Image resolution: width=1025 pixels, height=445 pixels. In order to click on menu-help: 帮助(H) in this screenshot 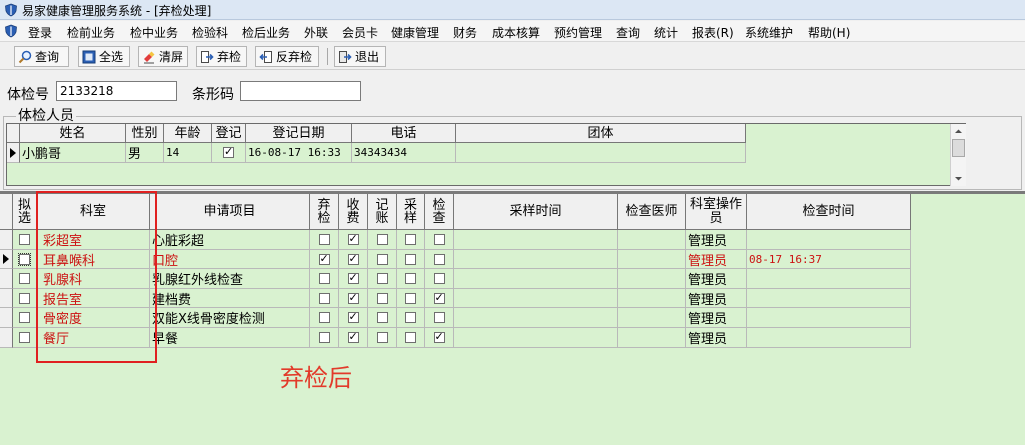, I will do `click(829, 32)`.